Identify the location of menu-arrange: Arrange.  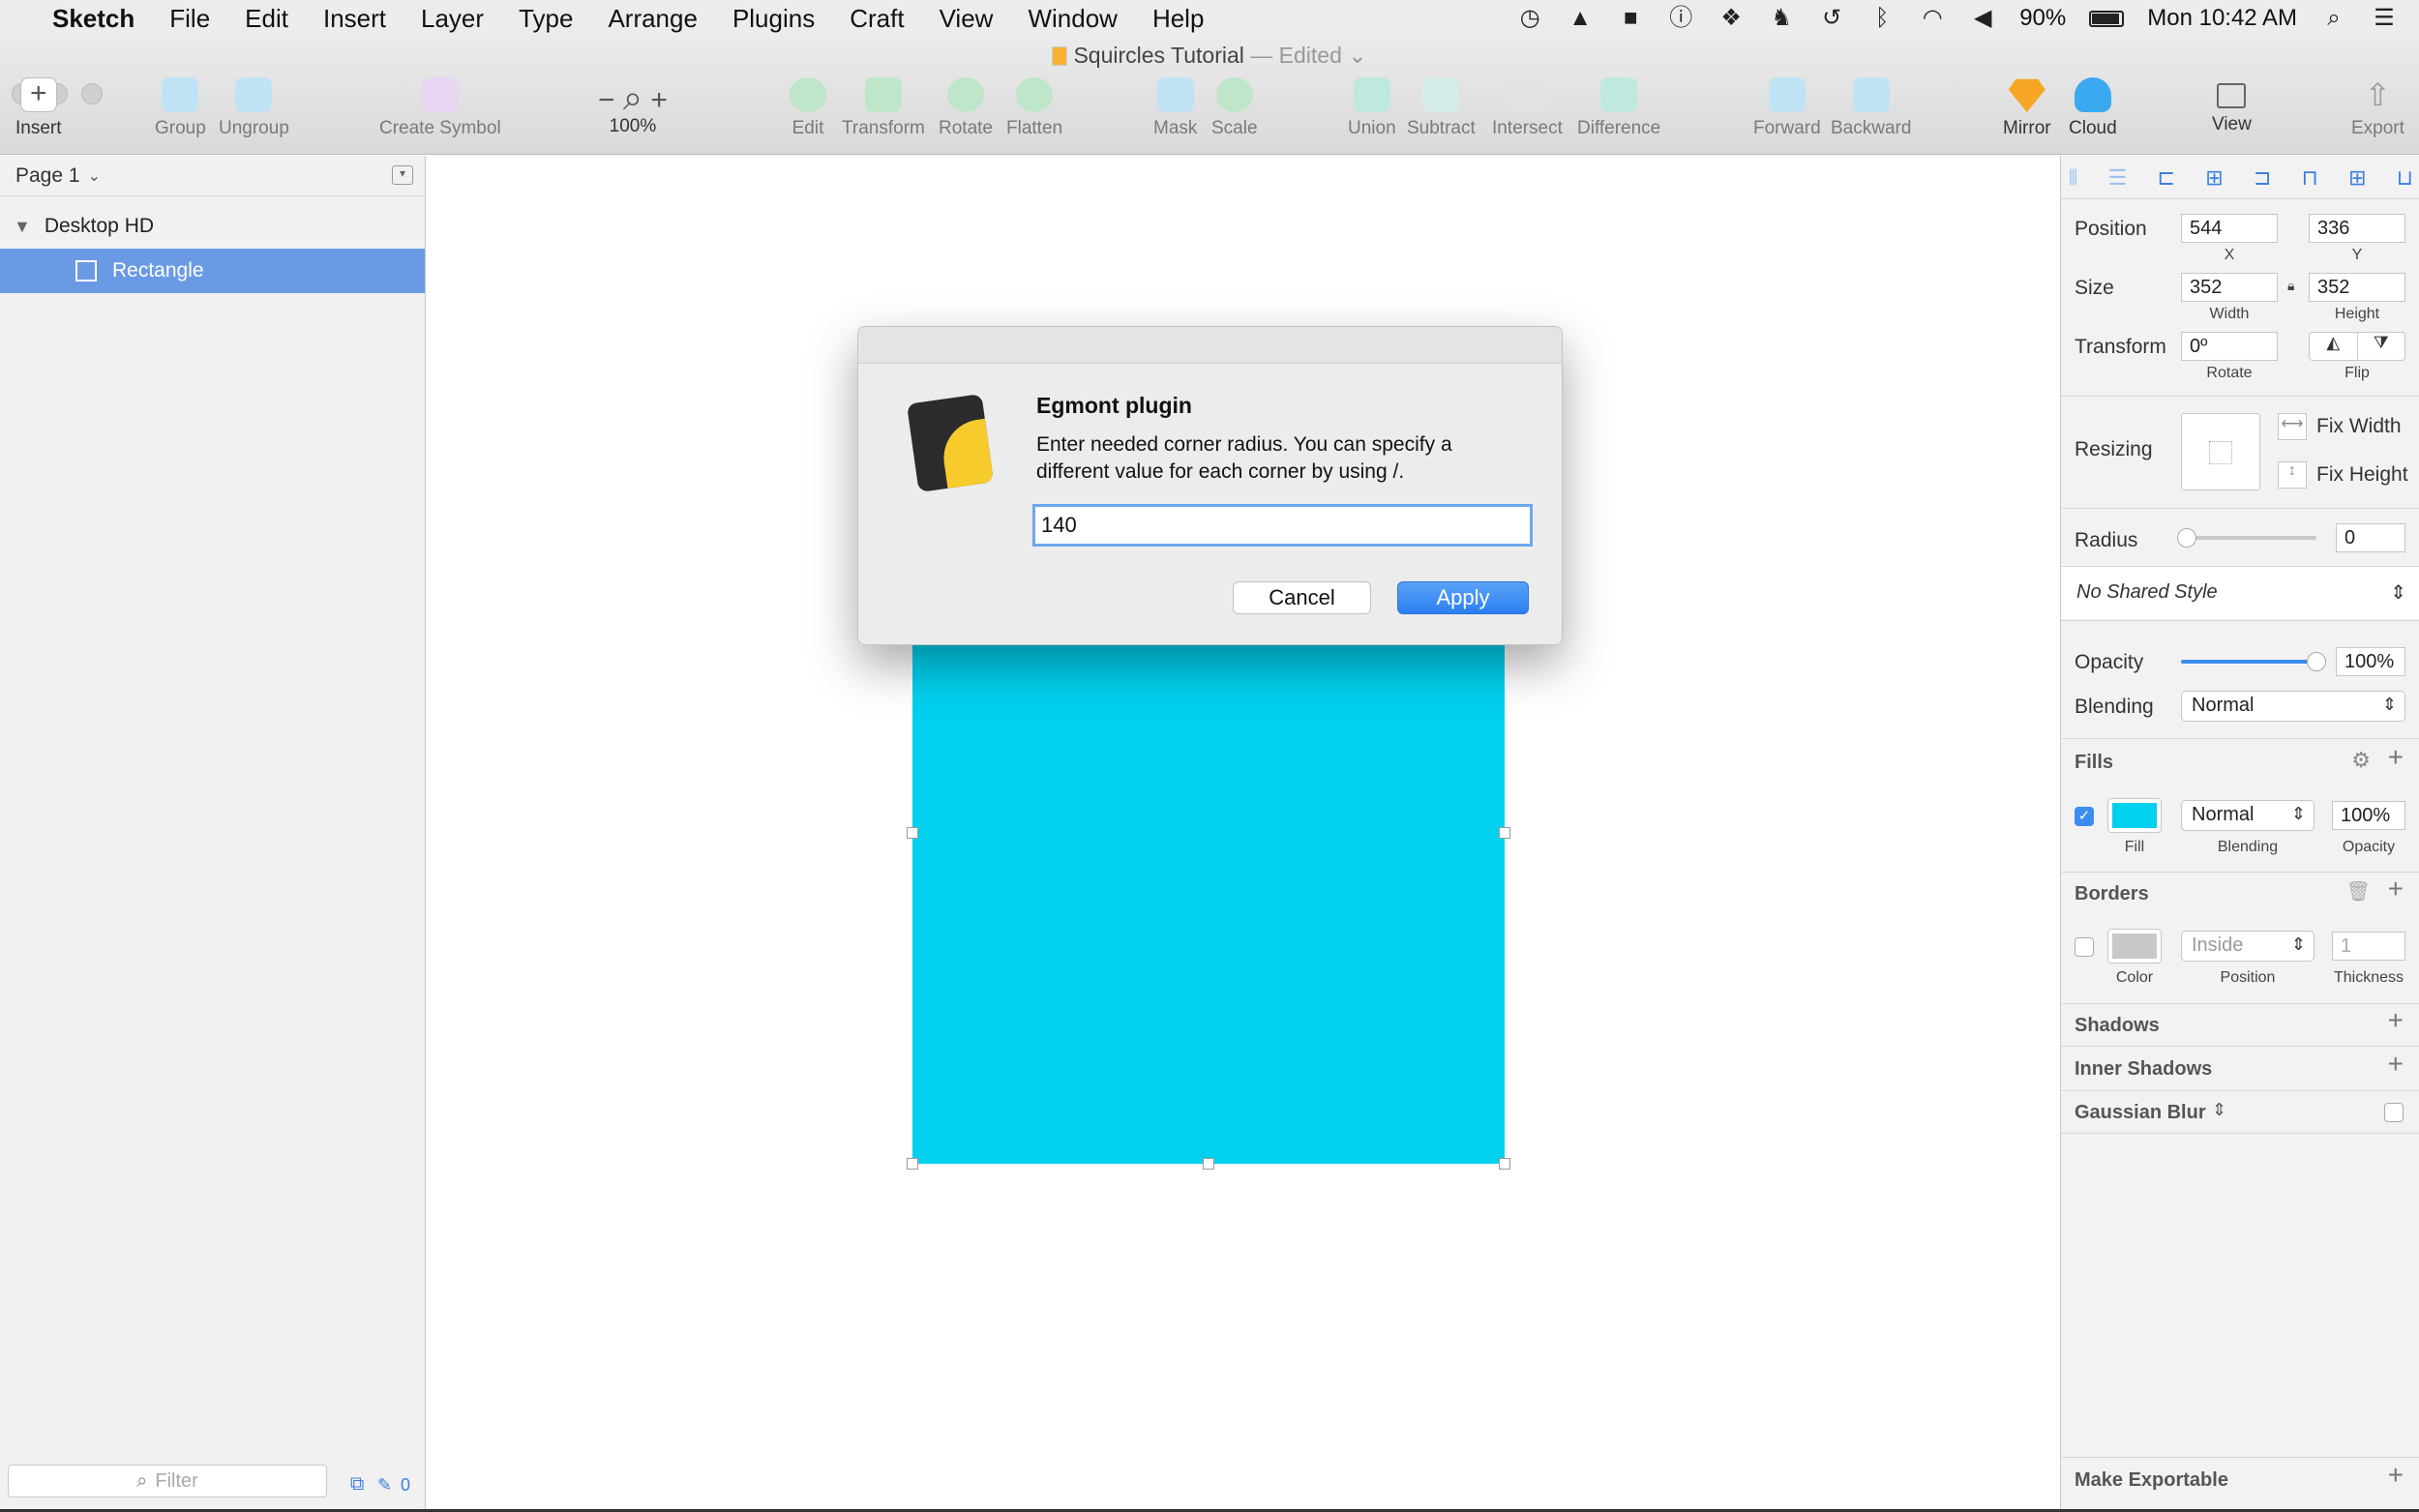
(652, 19).